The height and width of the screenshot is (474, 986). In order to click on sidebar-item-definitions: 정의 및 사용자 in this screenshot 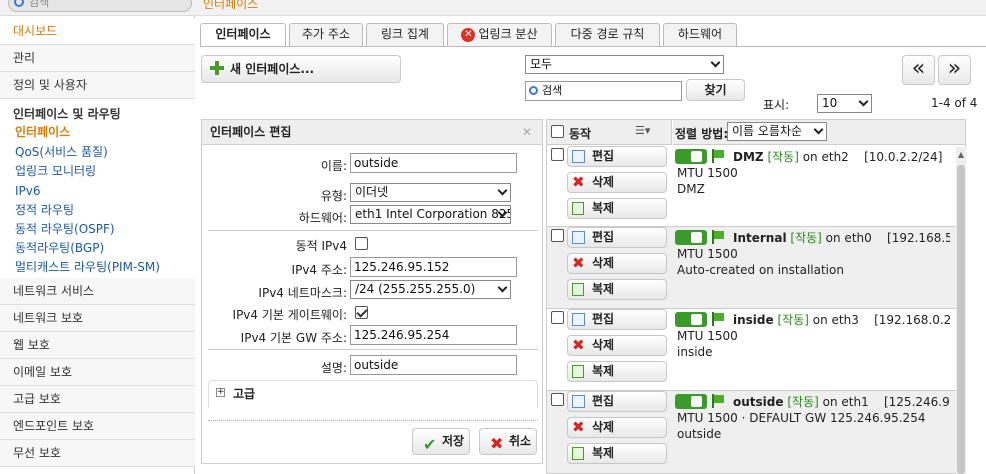, I will do `click(97, 85)`.